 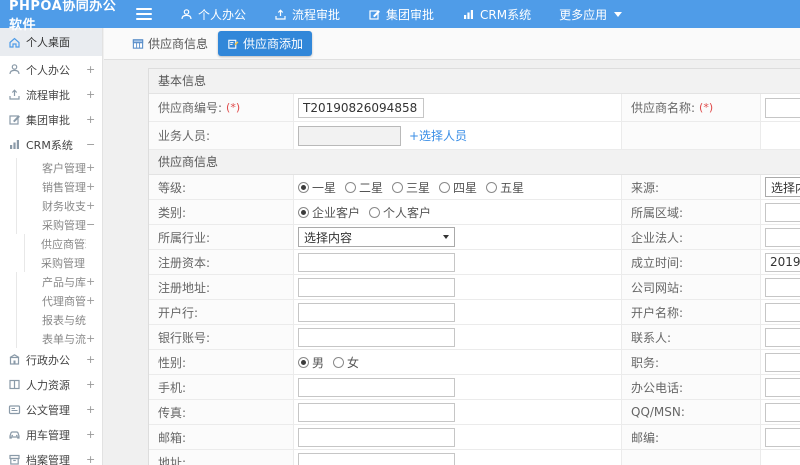 I want to click on topnav-item-CRM系统: CRM系统, so click(x=496, y=14).